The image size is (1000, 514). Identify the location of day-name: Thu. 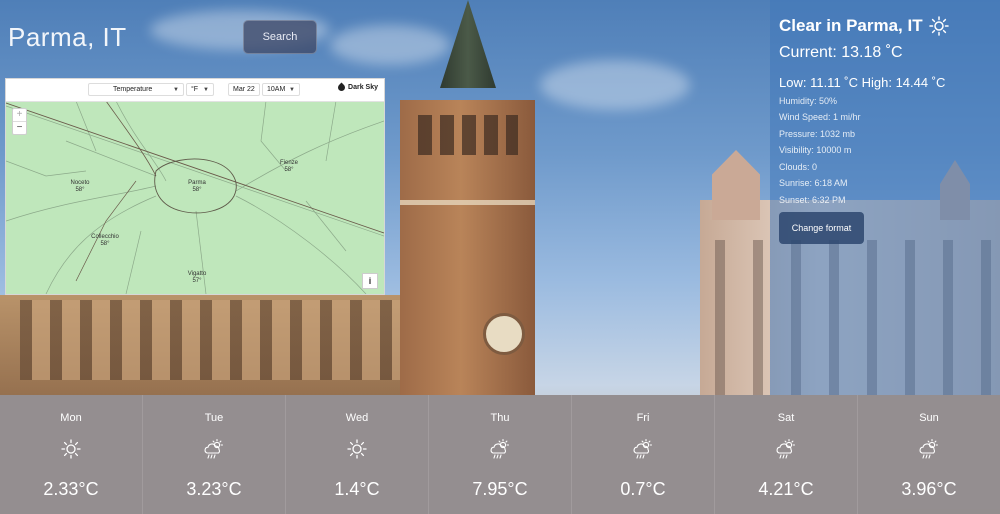
(500, 418).